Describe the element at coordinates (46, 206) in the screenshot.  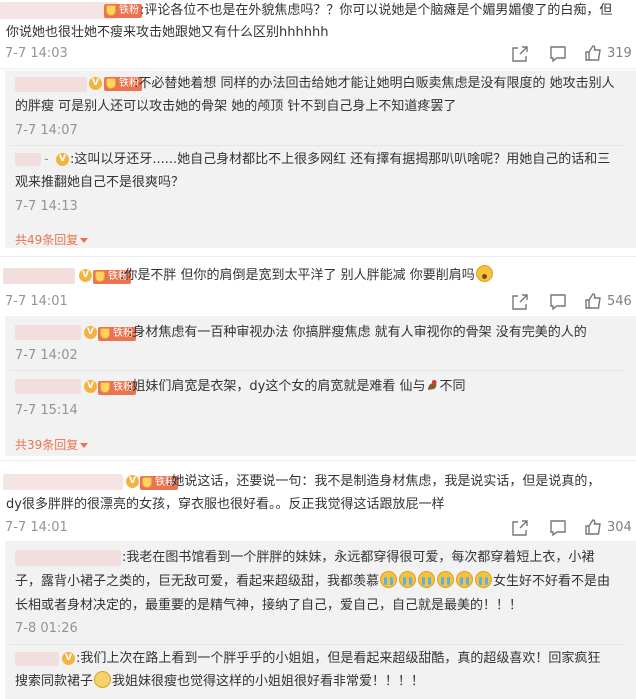
I see `reply-time: 7-7 14:13` at that location.